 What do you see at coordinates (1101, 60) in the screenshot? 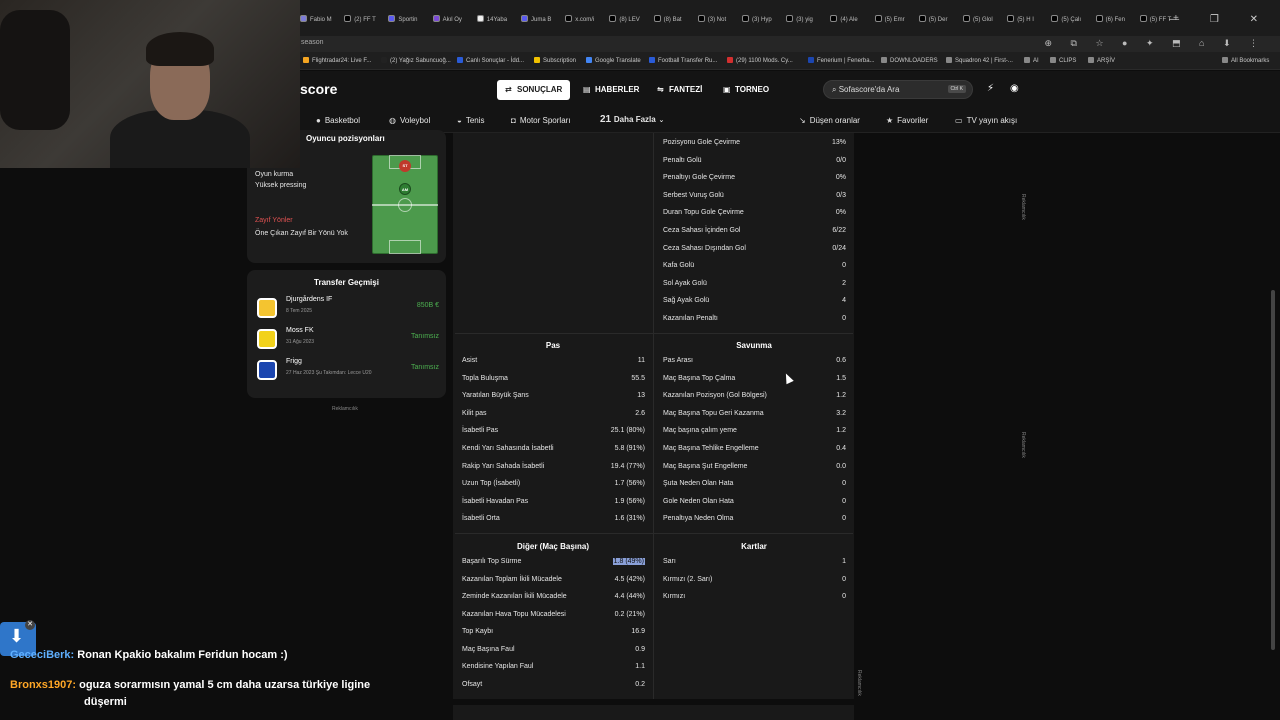
I see `bookmark-item: ARŞİV` at bounding box center [1101, 60].